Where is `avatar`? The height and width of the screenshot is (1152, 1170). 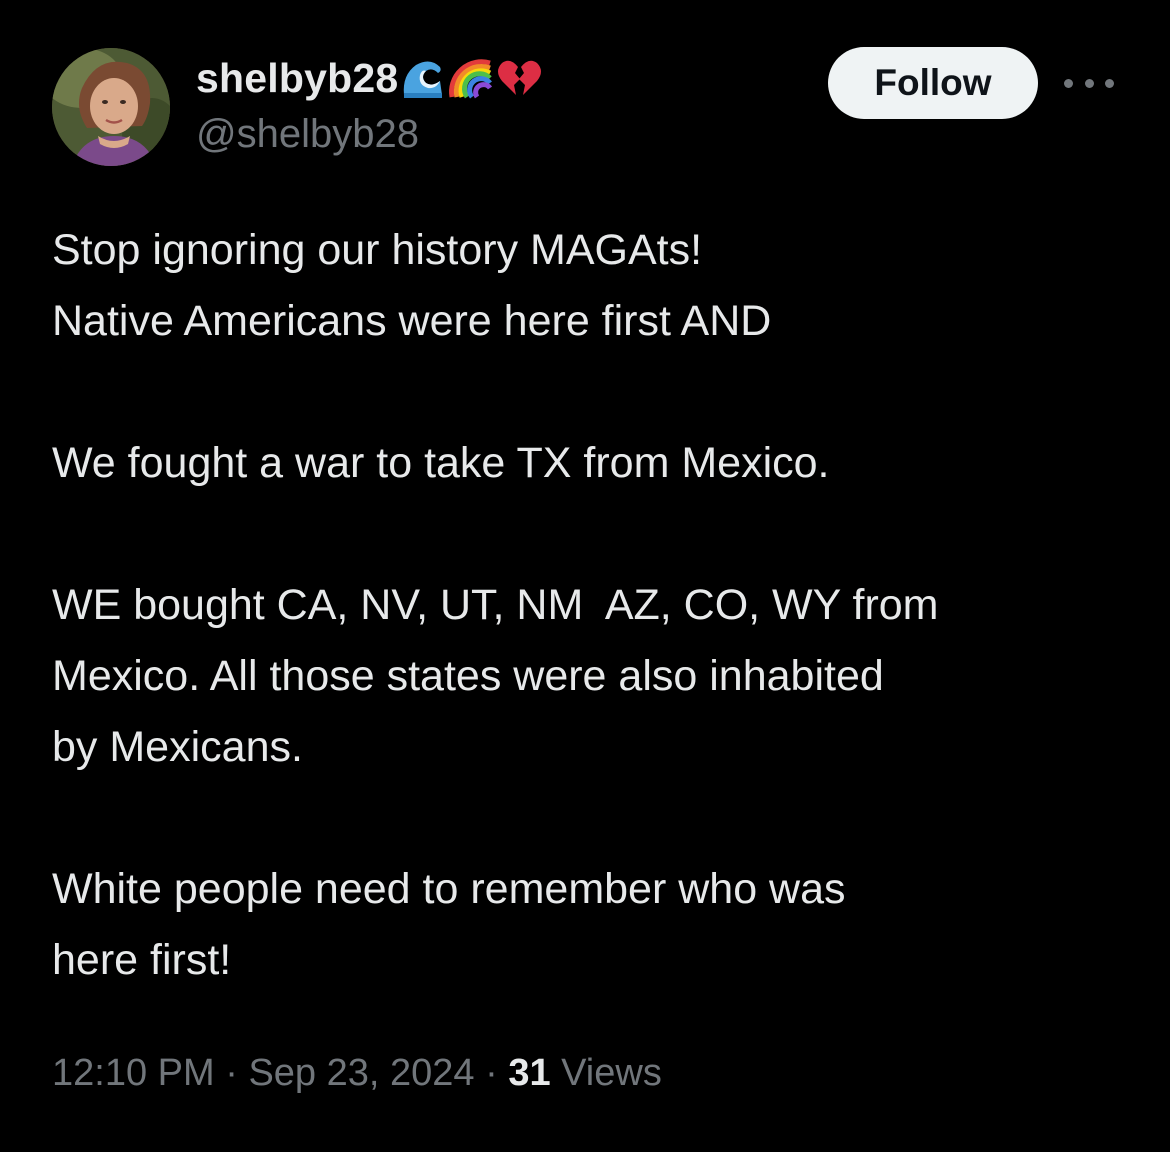 avatar is located at coordinates (111, 107).